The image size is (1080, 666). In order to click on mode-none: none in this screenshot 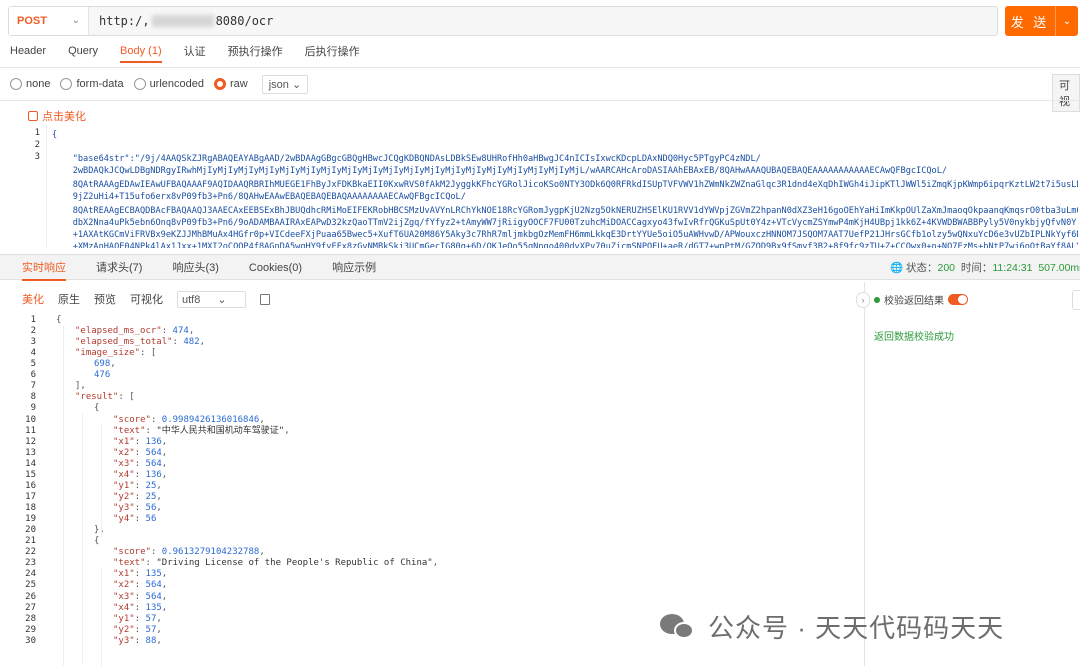, I will do `click(30, 84)`.